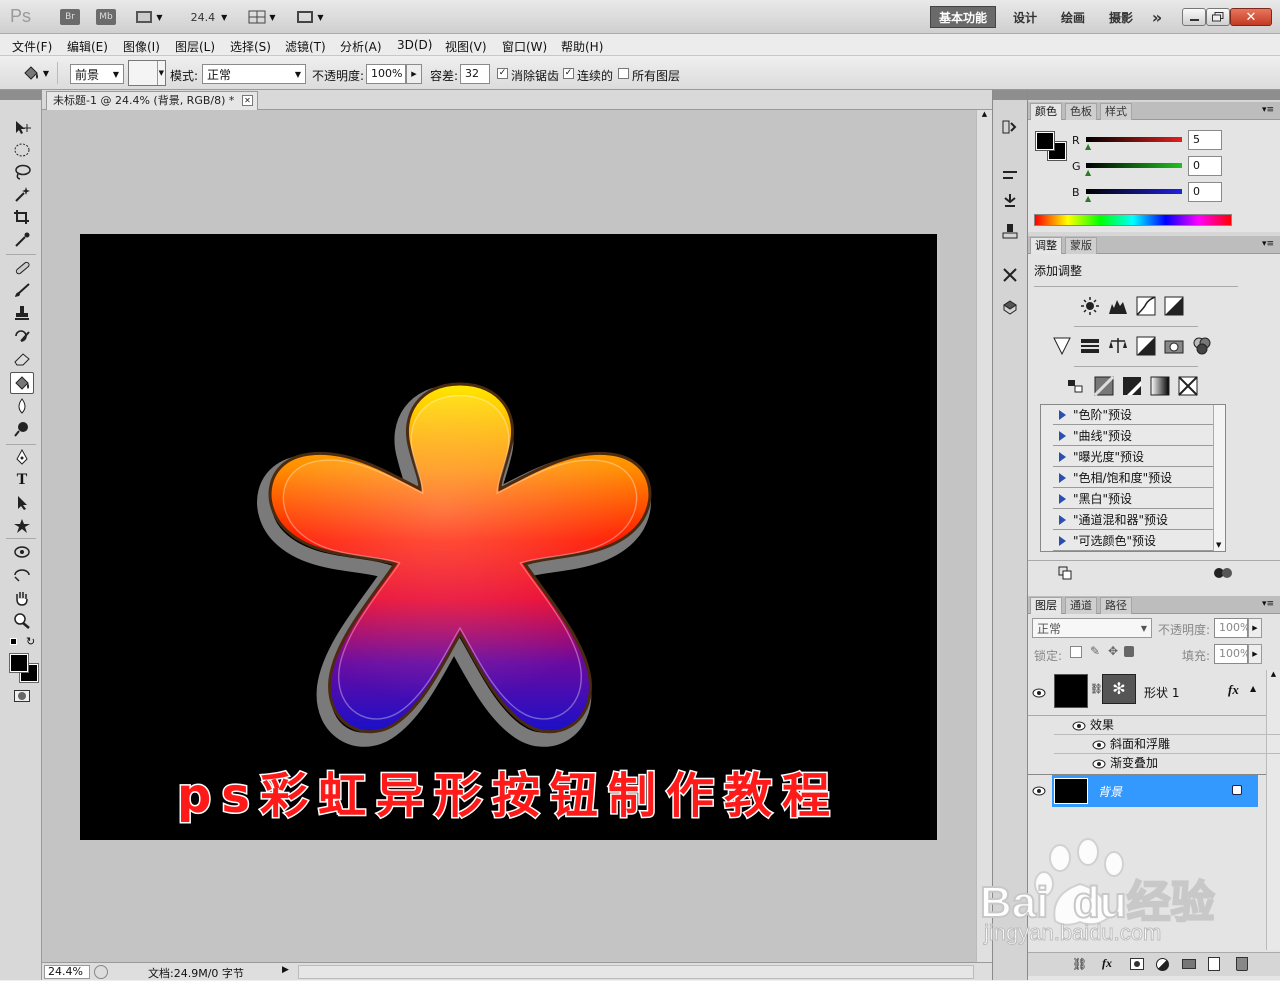 This screenshot has width=1280, height=981. What do you see at coordinates (1118, 346) in the screenshot?
I see `color-balance-button` at bounding box center [1118, 346].